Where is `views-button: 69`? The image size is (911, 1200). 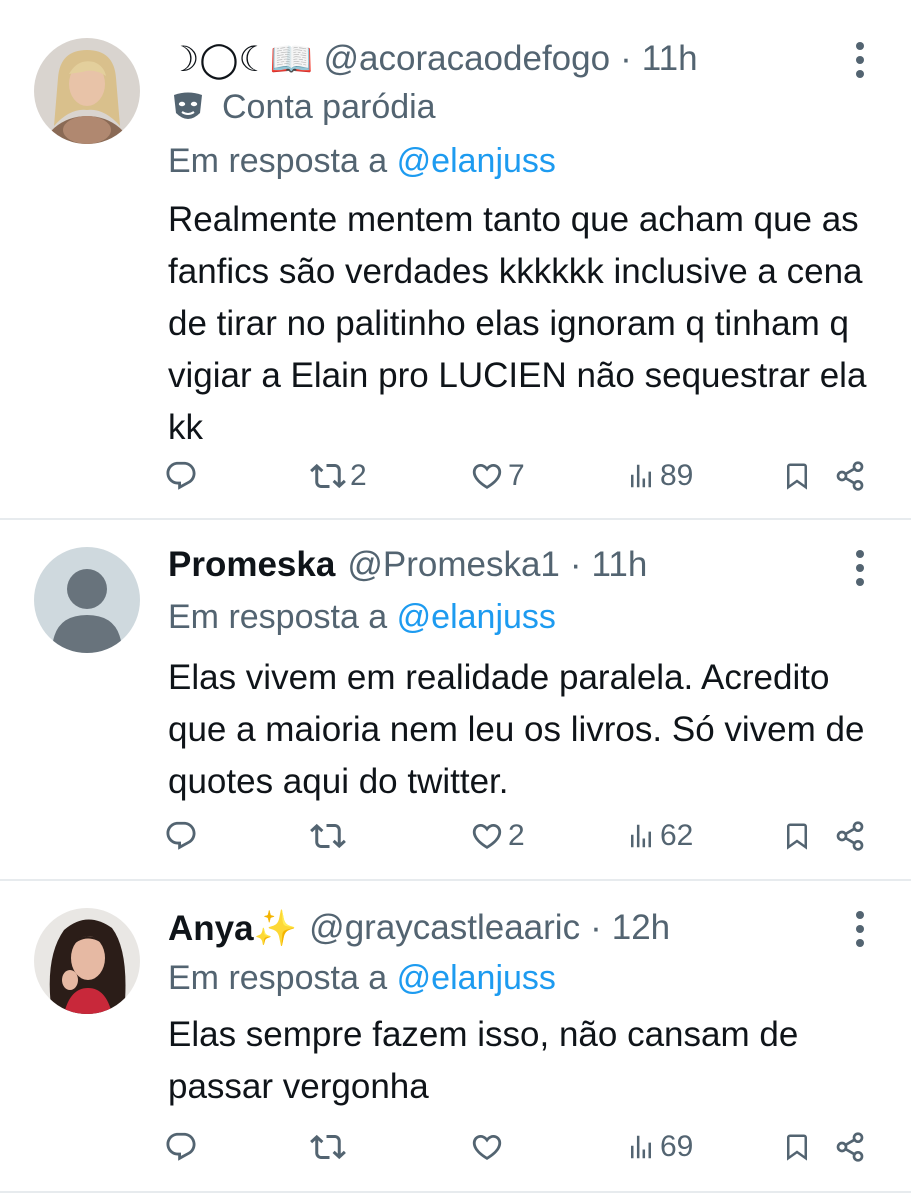
views-button: 69 is located at coordinates (659, 1147).